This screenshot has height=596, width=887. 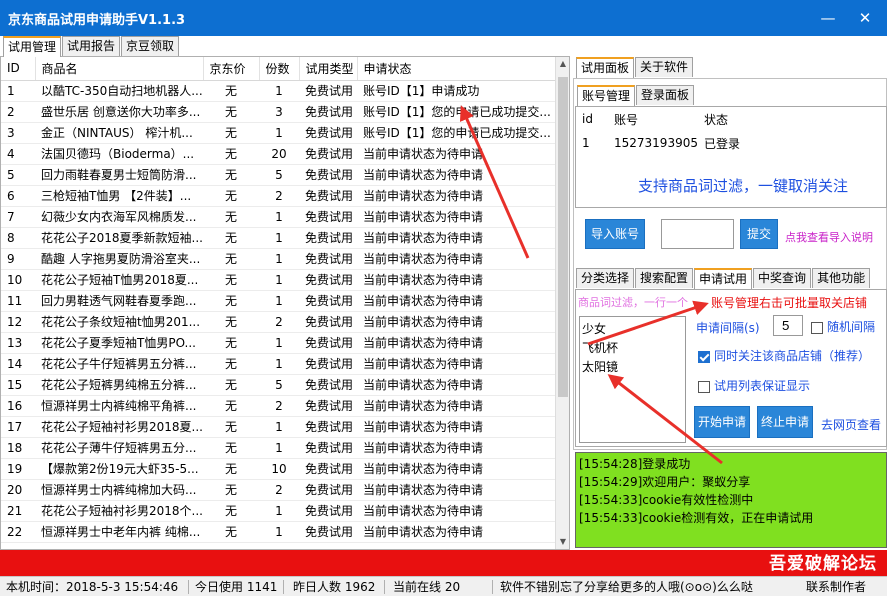 What do you see at coordinates (279, 511) in the screenshot?
I see `table-row: 21 花花公子短袖衬衫男2018个... 无 1 免费试用 当前申请状态为待申请` at bounding box center [279, 511].